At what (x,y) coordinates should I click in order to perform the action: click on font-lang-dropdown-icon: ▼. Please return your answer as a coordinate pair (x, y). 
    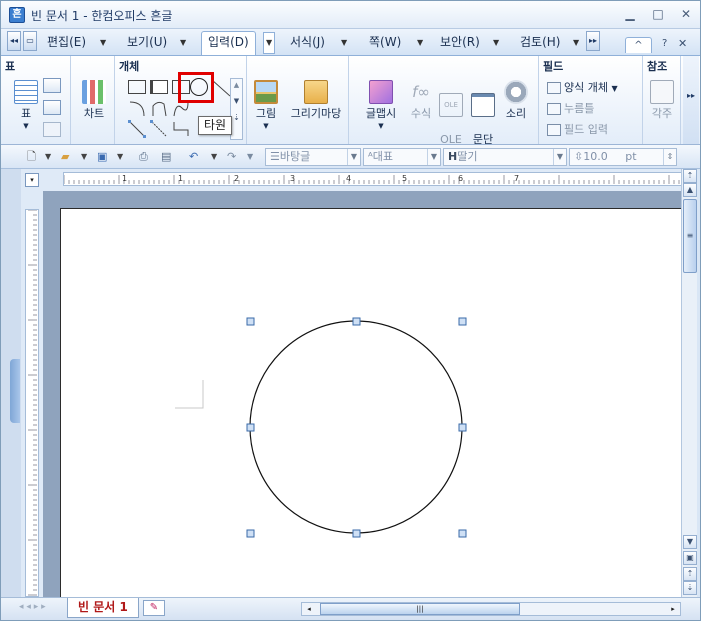
    Looking at the image, I should click on (433, 157).